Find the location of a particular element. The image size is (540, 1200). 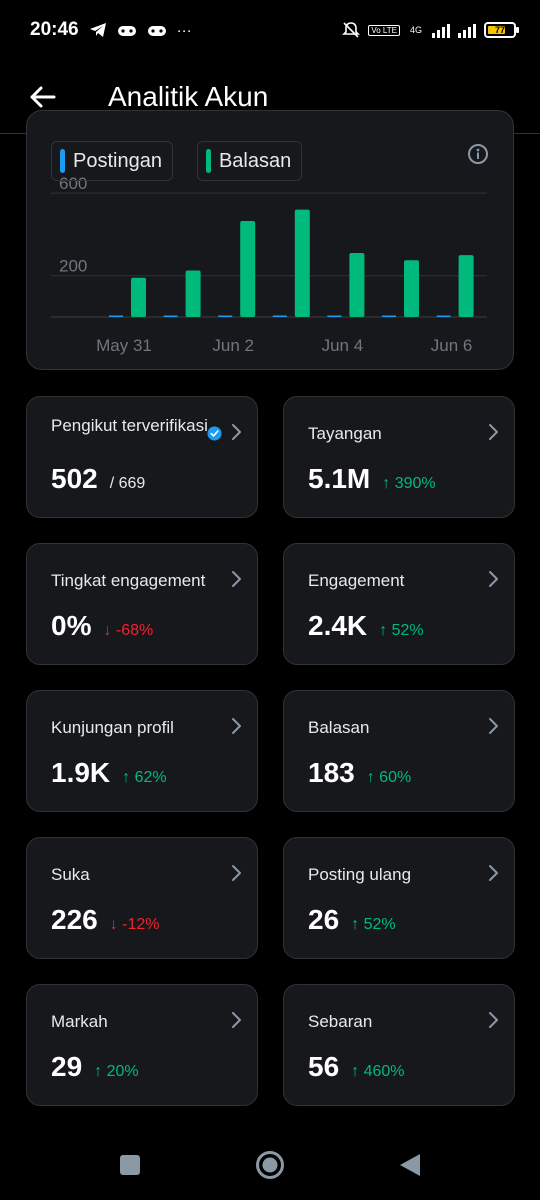

metric-value-row: 183 ↑ 60% is located at coordinates (359, 773).